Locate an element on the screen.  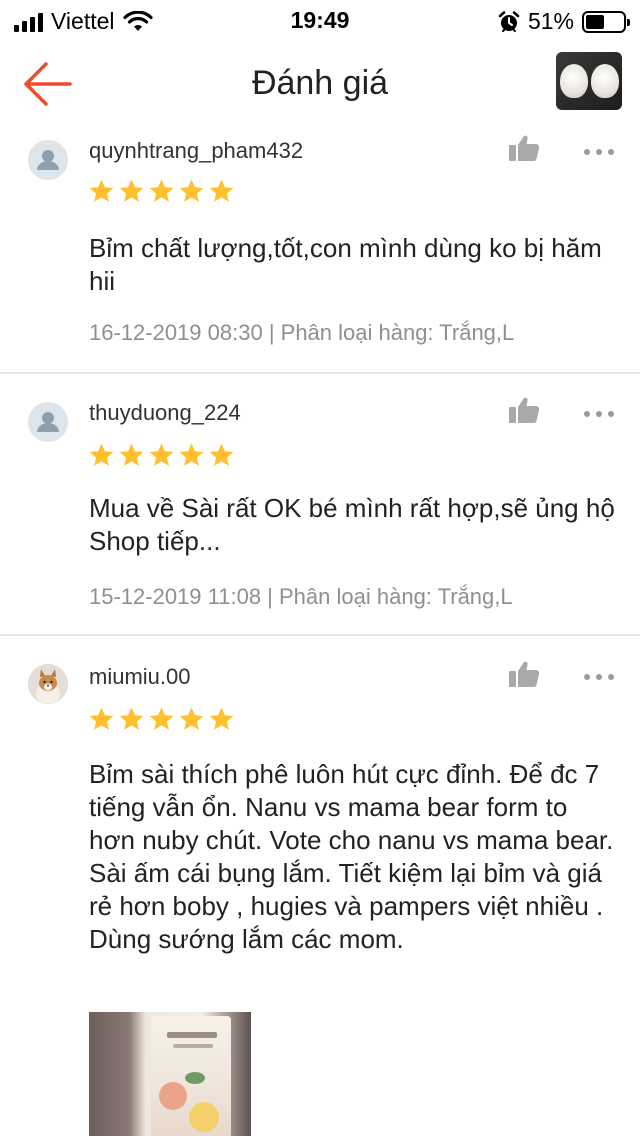
review-username: quynhtrang_pham432 is located at coordinates (196, 151).